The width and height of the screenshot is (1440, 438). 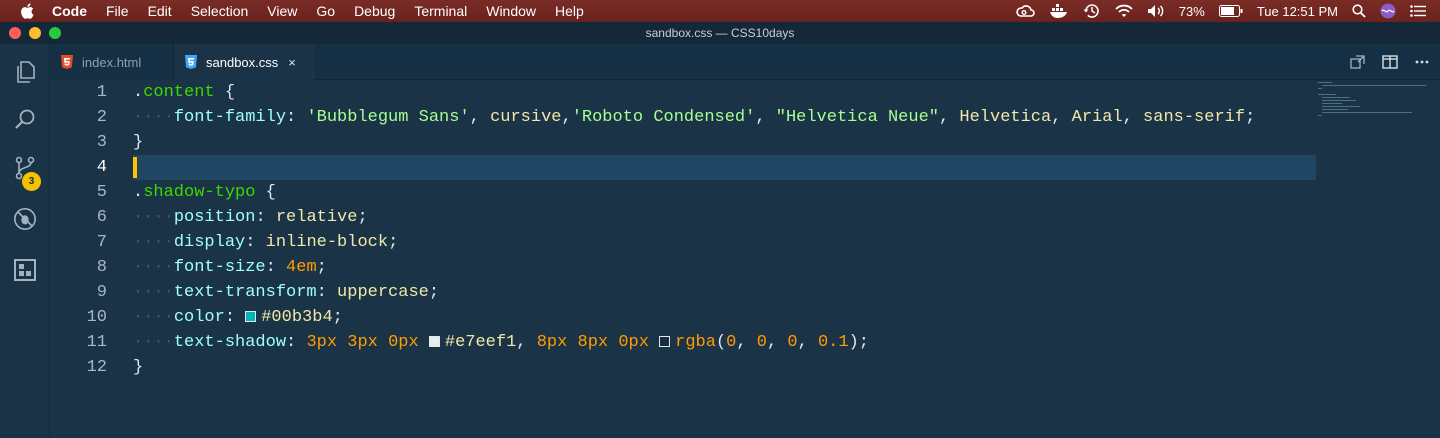 I want to click on css-value: relative, so click(x=316, y=217).